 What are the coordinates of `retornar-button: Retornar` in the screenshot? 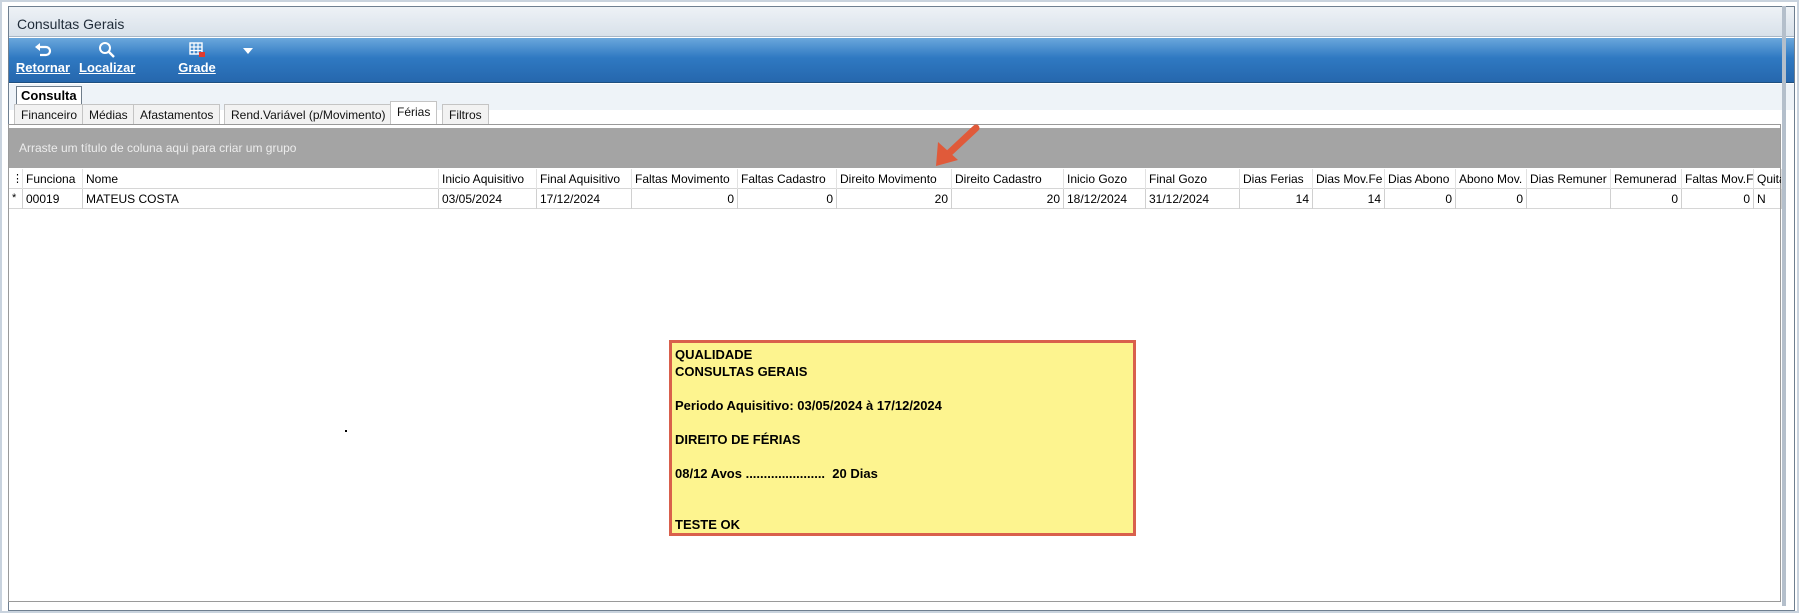 It's located at (43, 60).